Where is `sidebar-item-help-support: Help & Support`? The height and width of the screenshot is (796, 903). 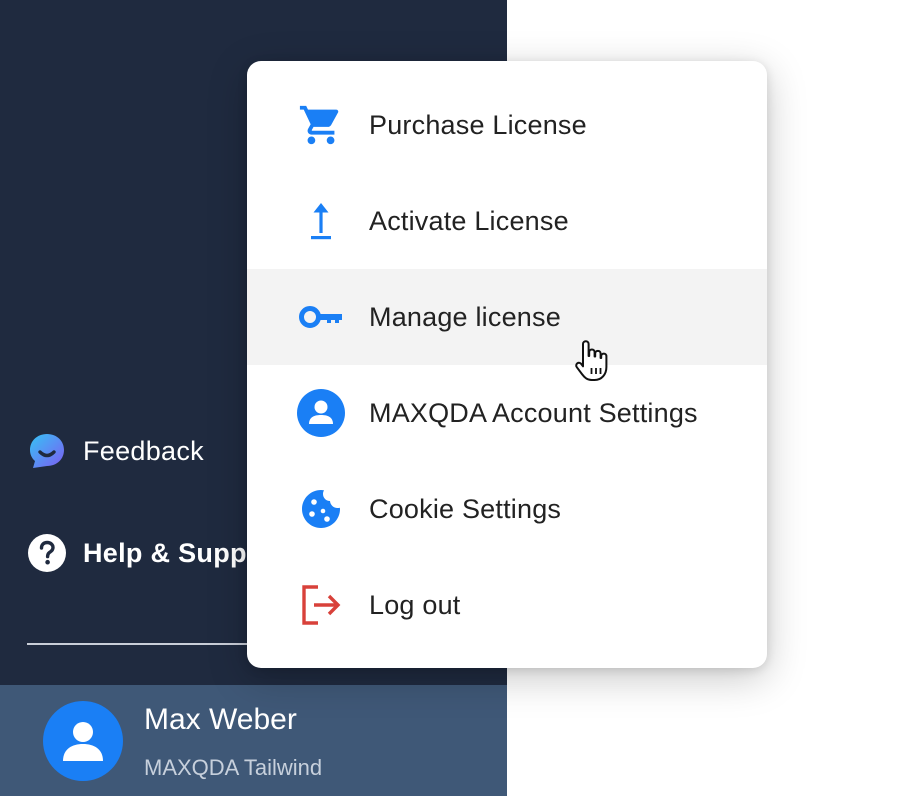
sidebar-item-help-support: Help & Support is located at coordinates (155, 553).